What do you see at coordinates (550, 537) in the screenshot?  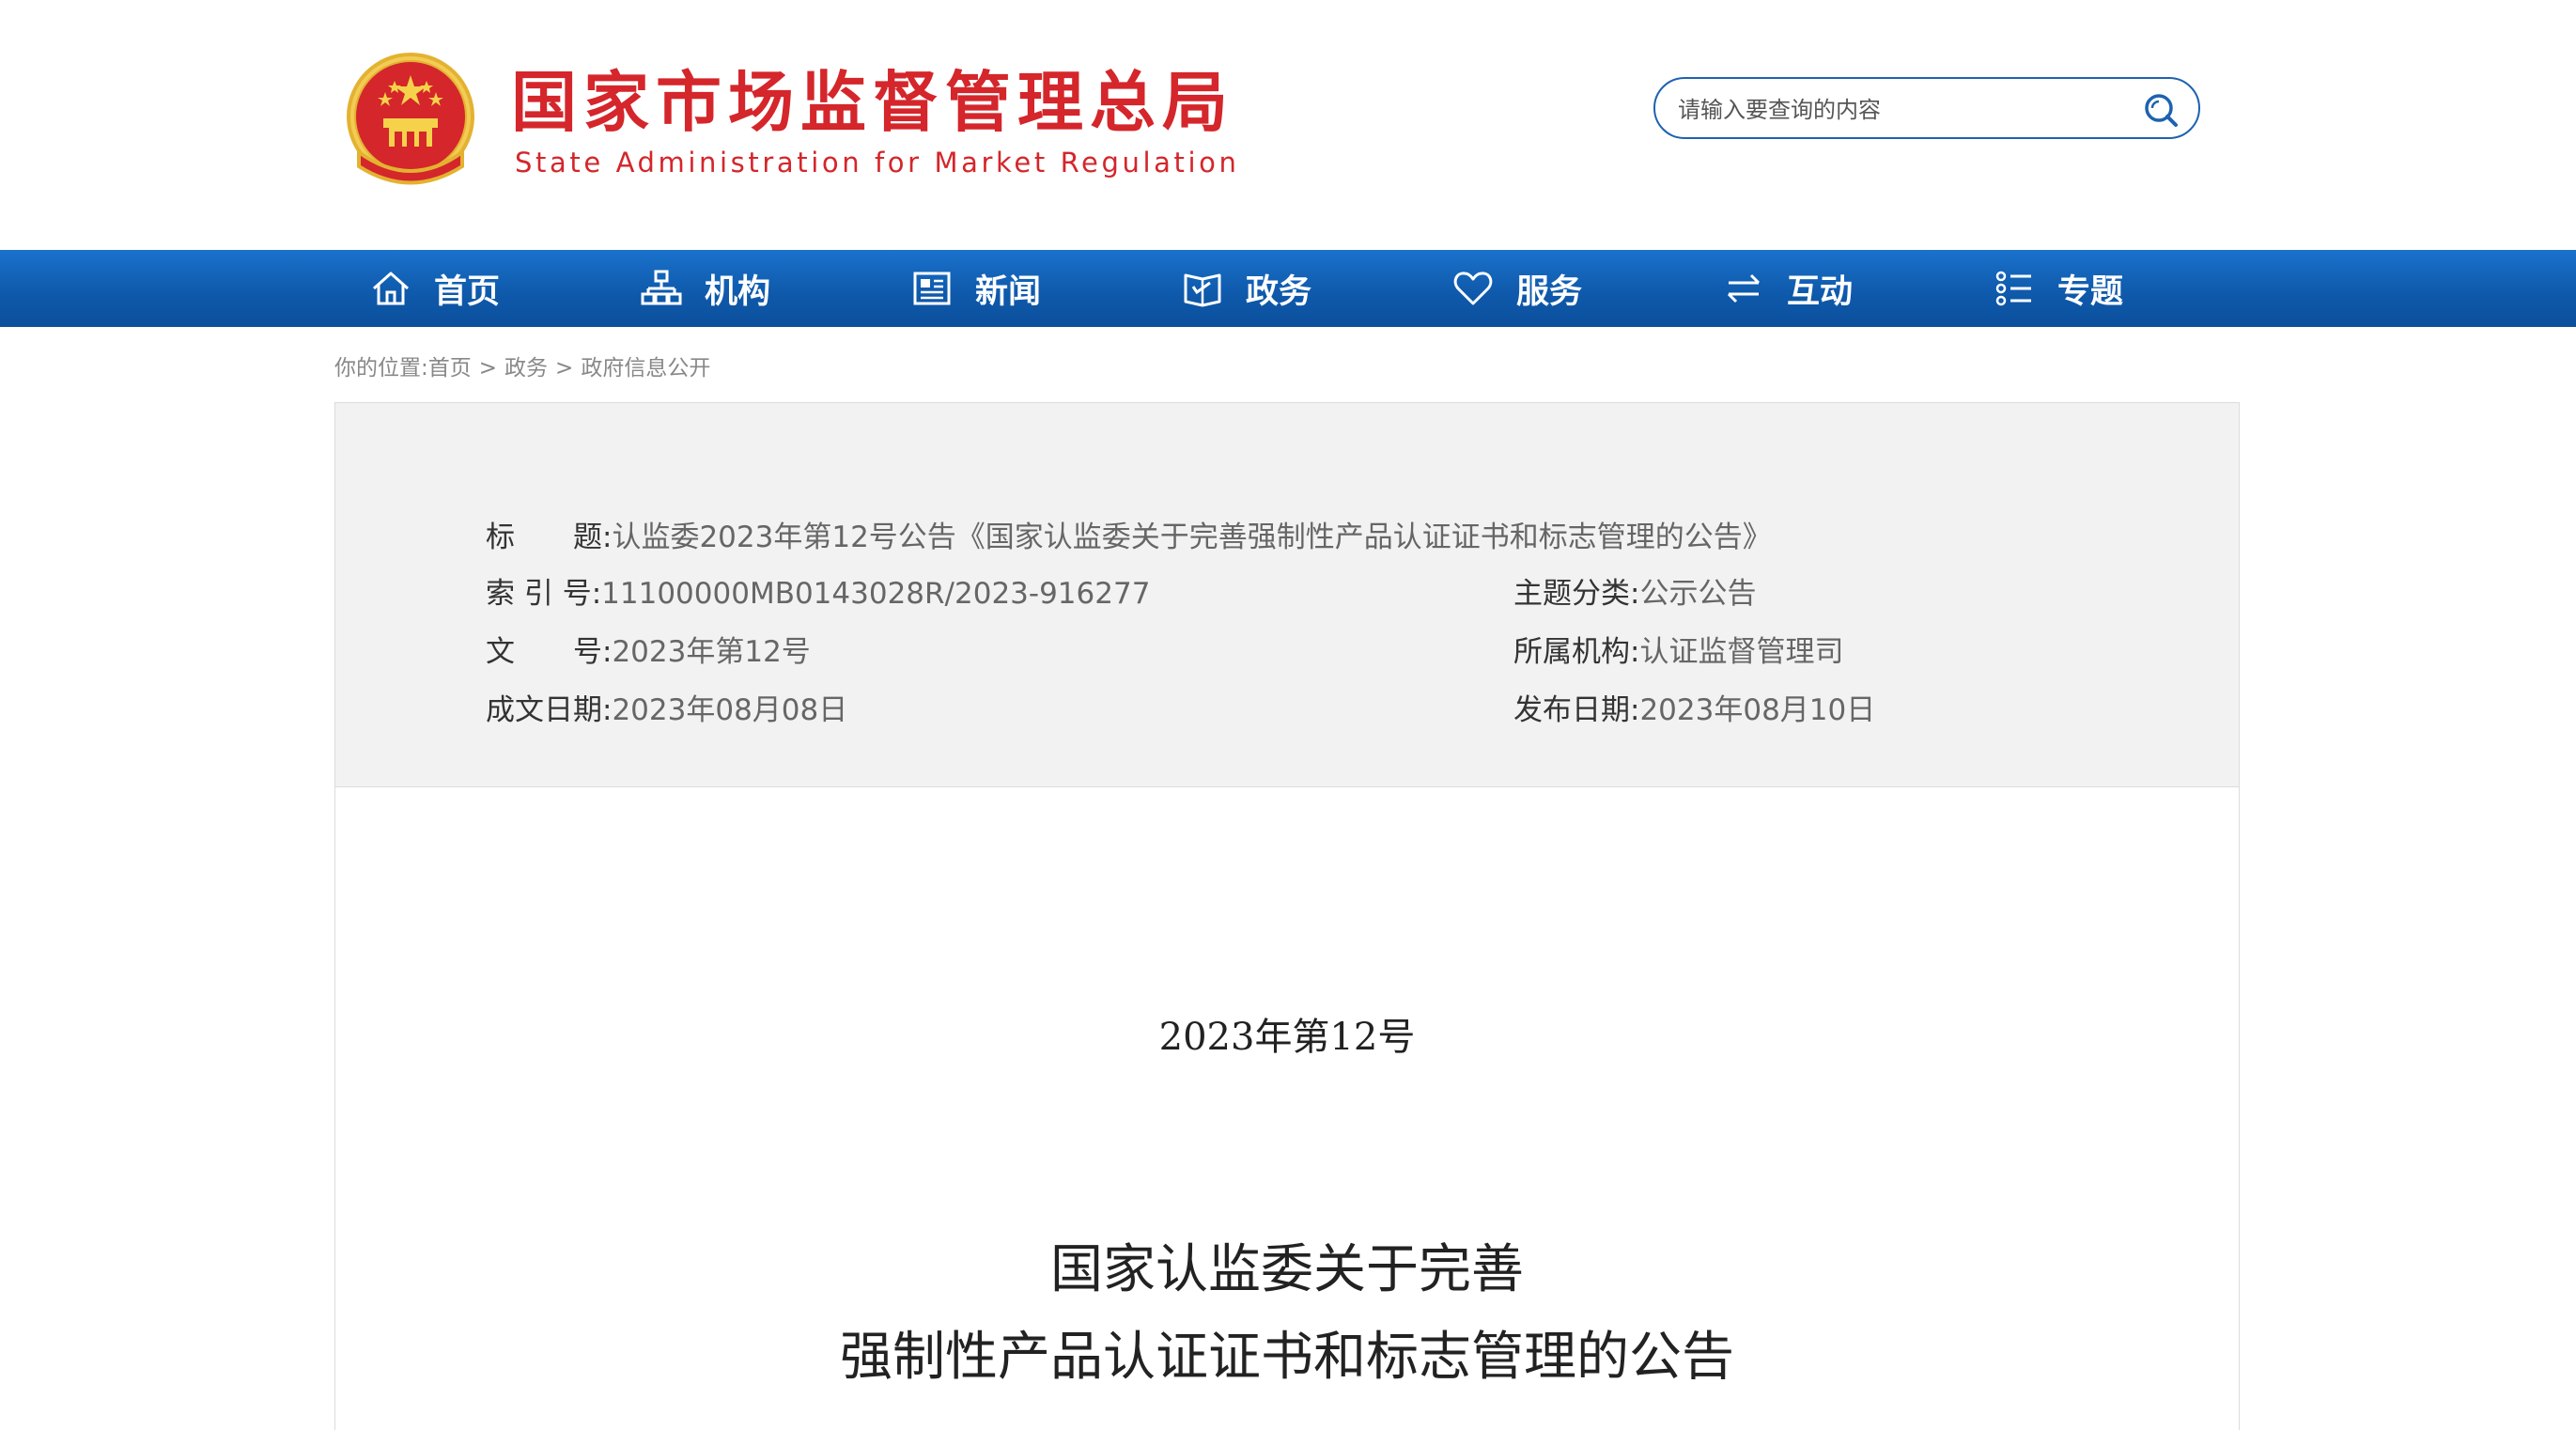 I see `info-title-label: 标 题:` at bounding box center [550, 537].